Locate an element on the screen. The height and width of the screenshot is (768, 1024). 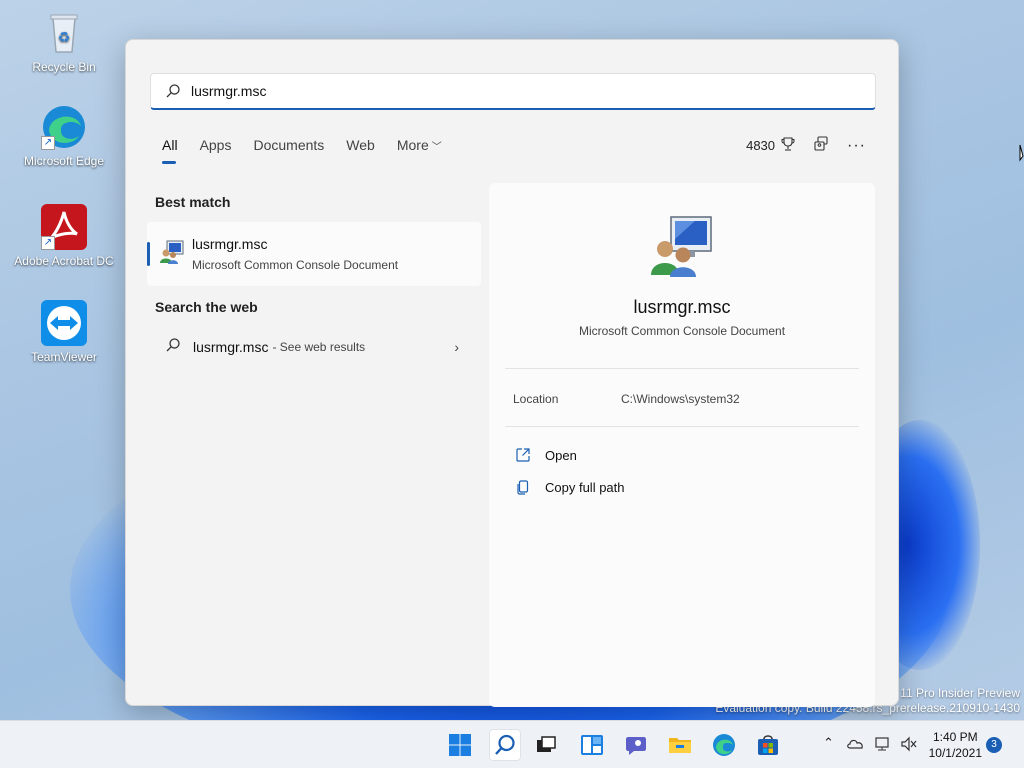
clock-time: 1:40 PM is located at coordinates (955, 737).